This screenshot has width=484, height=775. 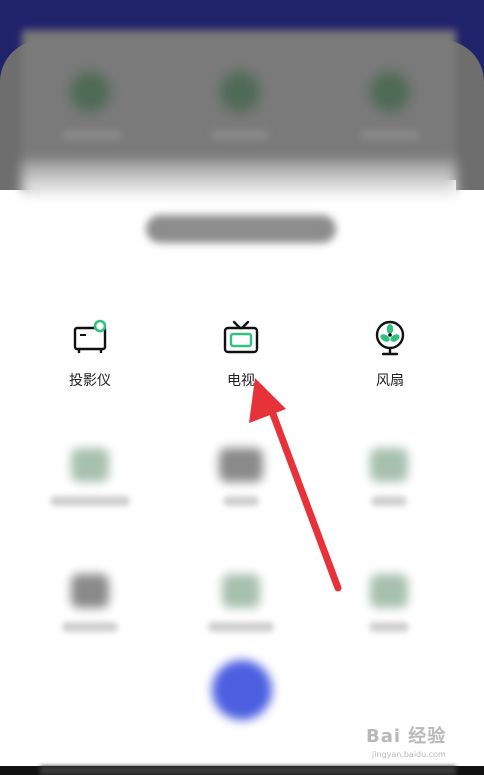 What do you see at coordinates (241, 381) in the screenshot?
I see `device-label: 电视` at bounding box center [241, 381].